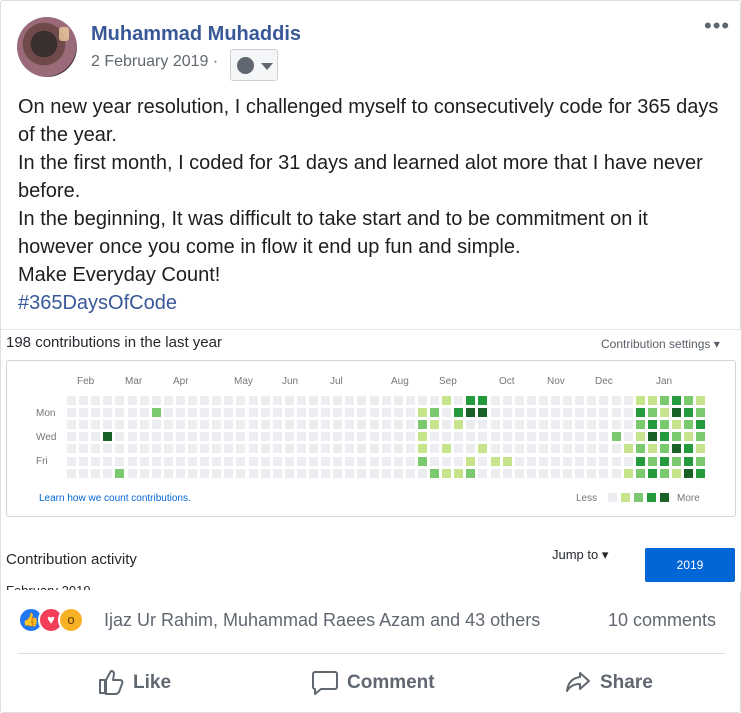 The image size is (741, 713). What do you see at coordinates (717, 26) in the screenshot?
I see `more-options-icon: •••` at bounding box center [717, 26].